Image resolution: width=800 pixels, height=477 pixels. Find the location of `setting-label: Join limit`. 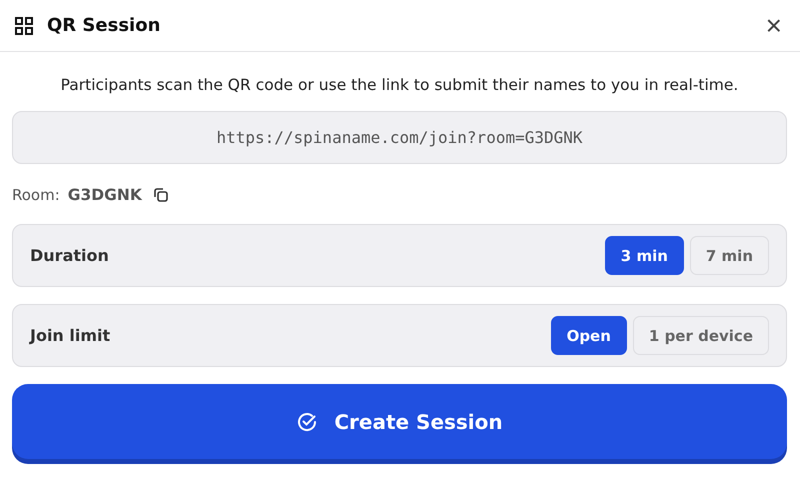

setting-label: Join limit is located at coordinates (71, 335).